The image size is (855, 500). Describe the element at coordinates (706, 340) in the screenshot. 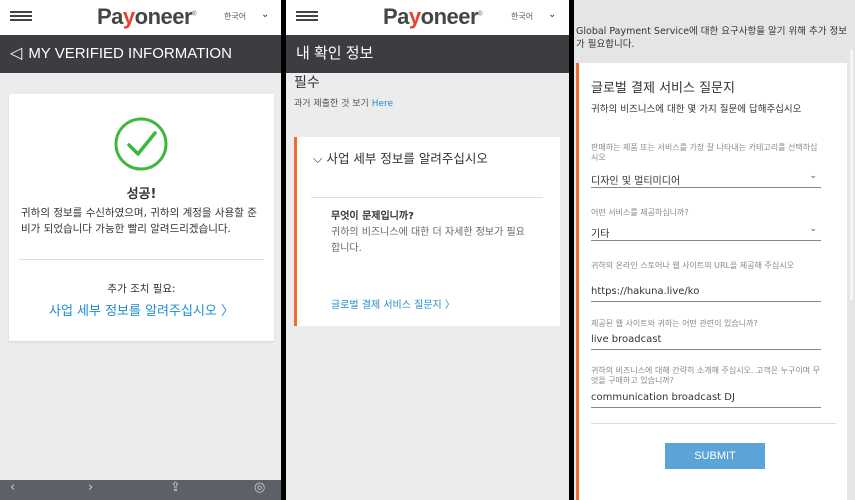

I see `website-relation-input: live broadcast` at that location.